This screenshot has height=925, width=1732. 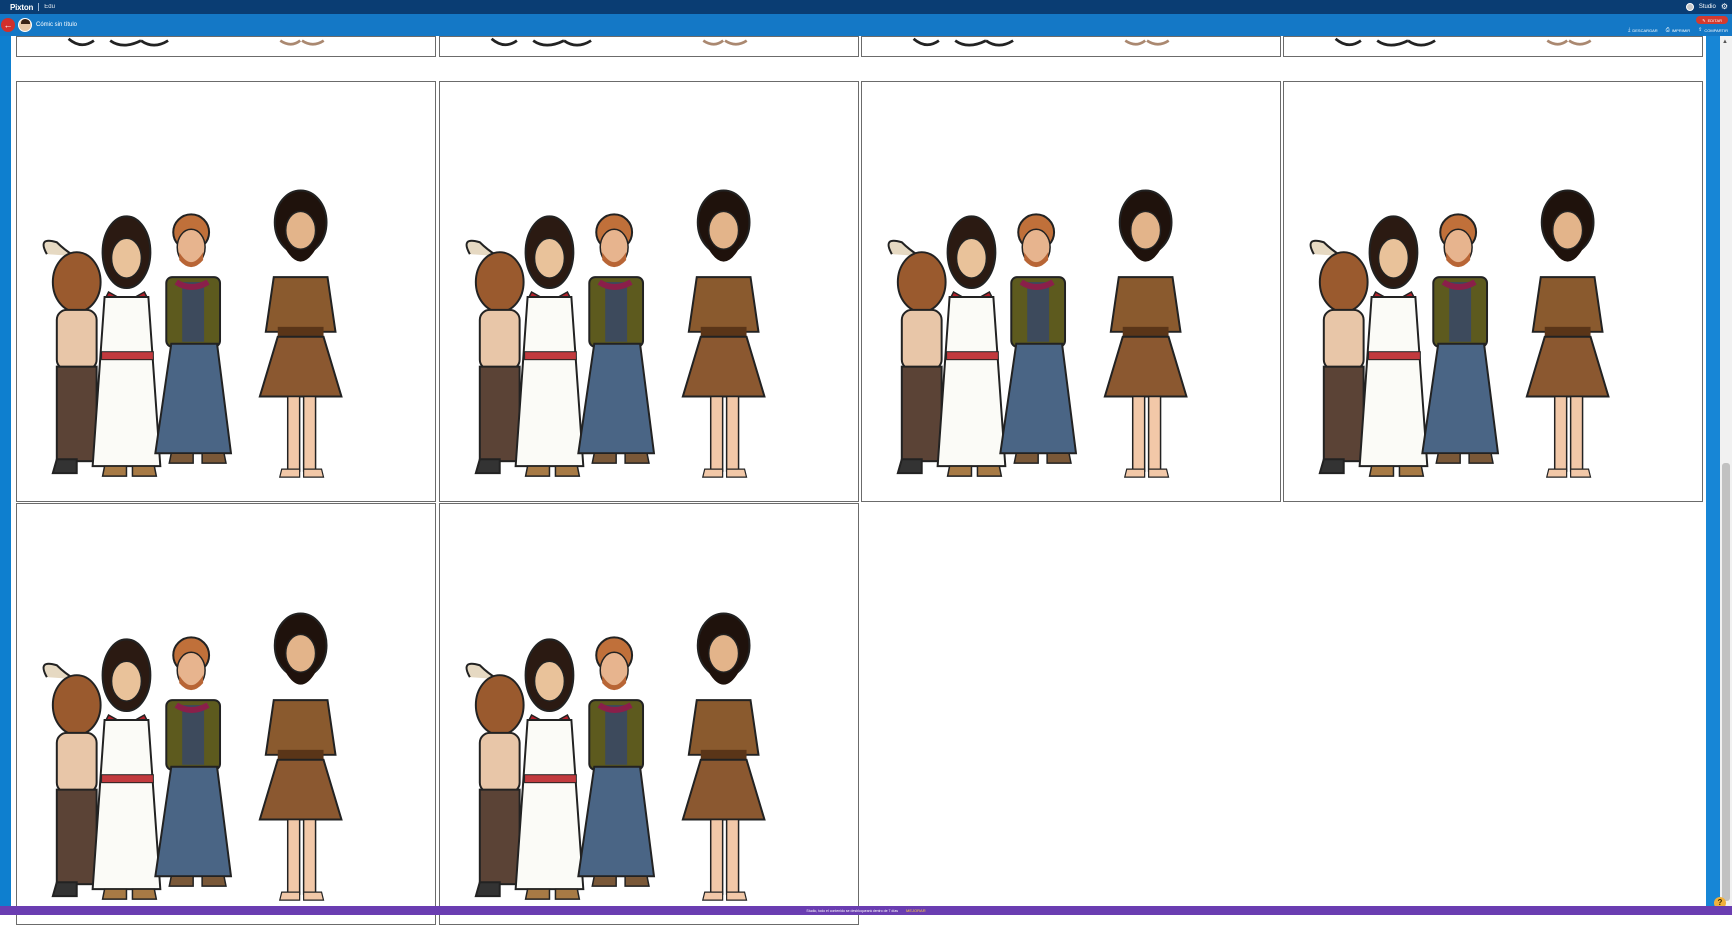 I want to click on gear-icon: ⚙, so click(x=1724, y=7).